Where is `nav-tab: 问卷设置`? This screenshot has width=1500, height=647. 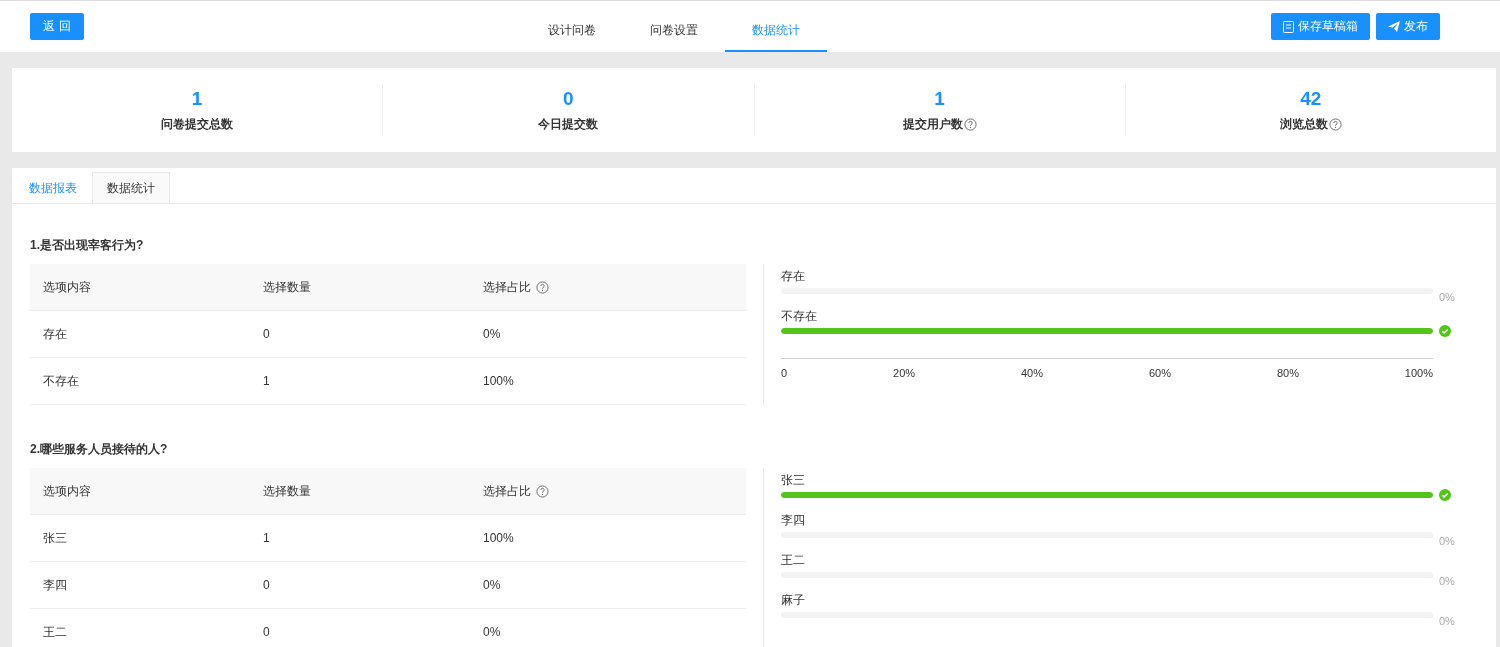 nav-tab: 问卷设置 is located at coordinates (673, 26).